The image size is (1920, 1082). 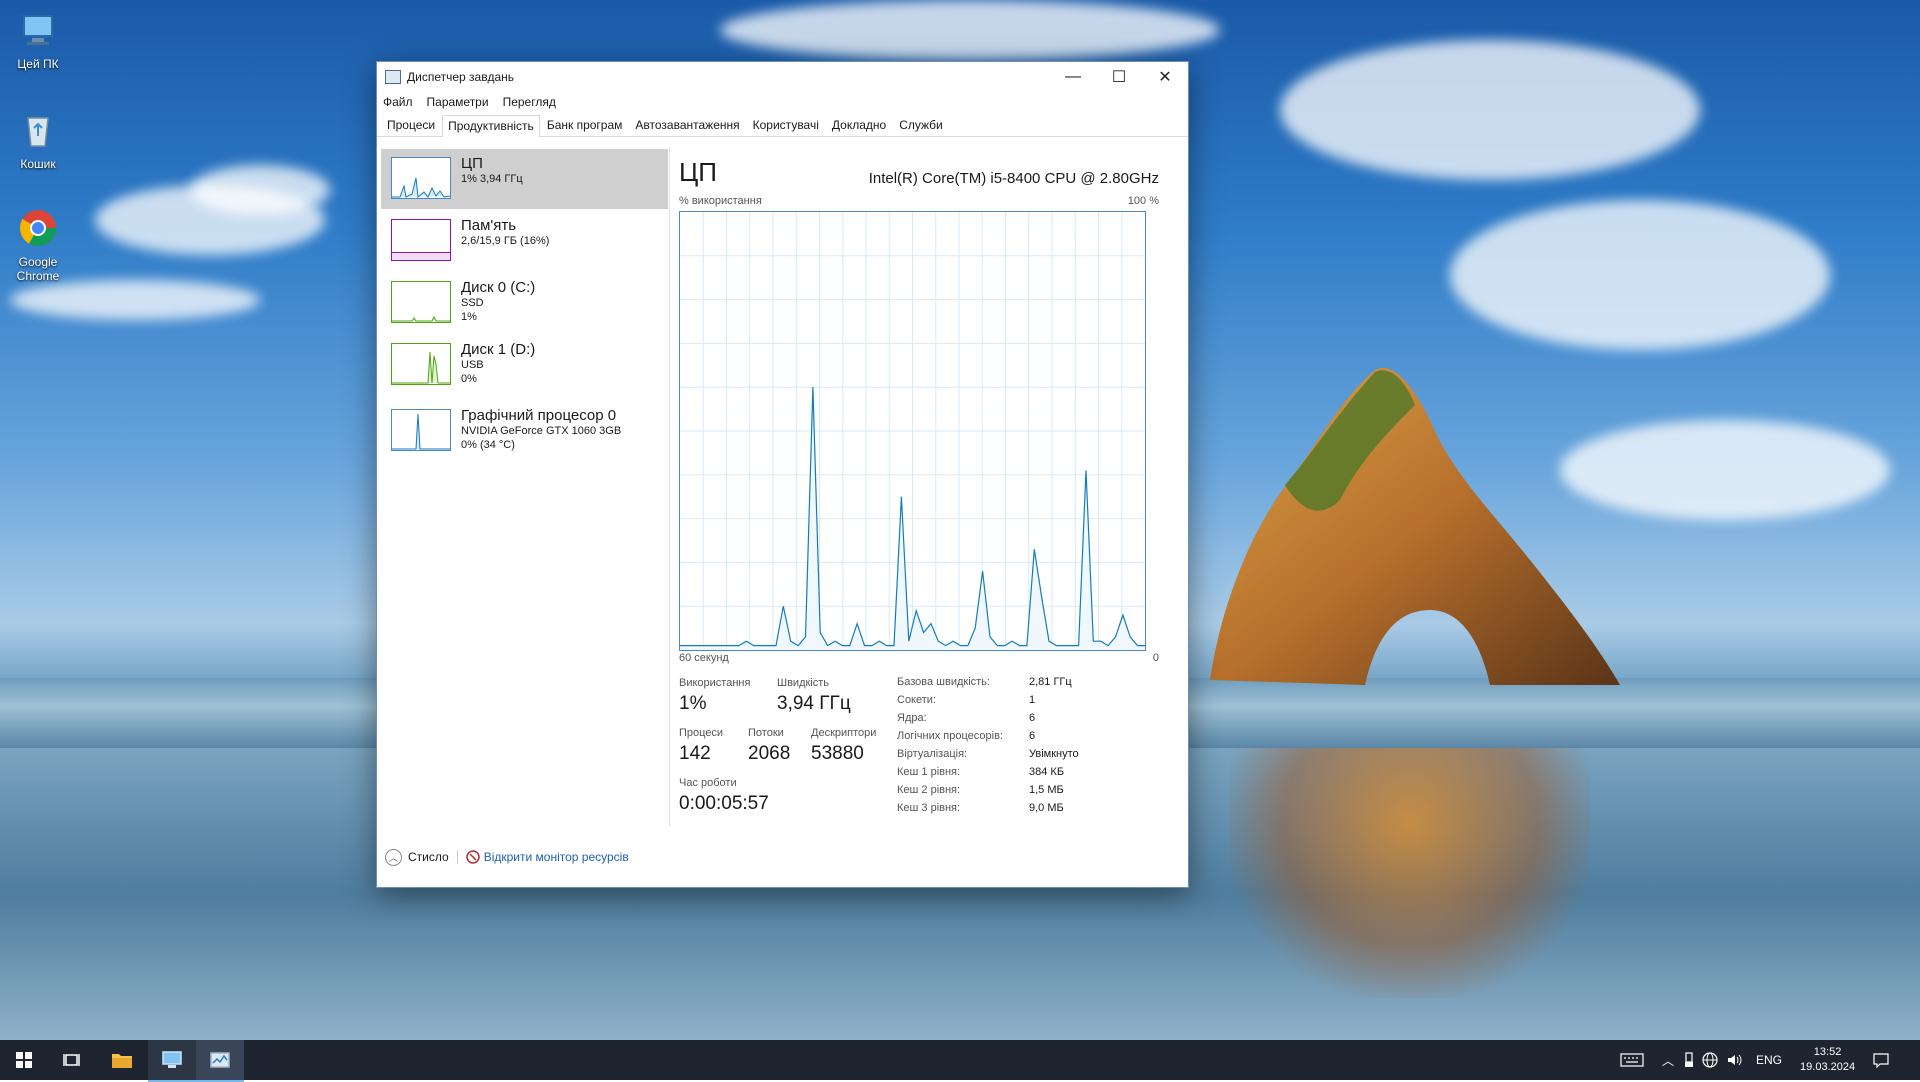 What do you see at coordinates (428, 857) in the screenshot?
I see `fewer-details-link: Стисло` at bounding box center [428, 857].